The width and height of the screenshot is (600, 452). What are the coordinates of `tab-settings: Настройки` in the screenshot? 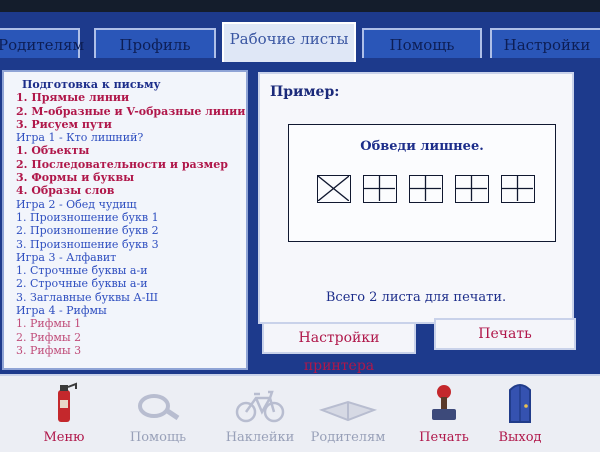 It's located at (545, 43).